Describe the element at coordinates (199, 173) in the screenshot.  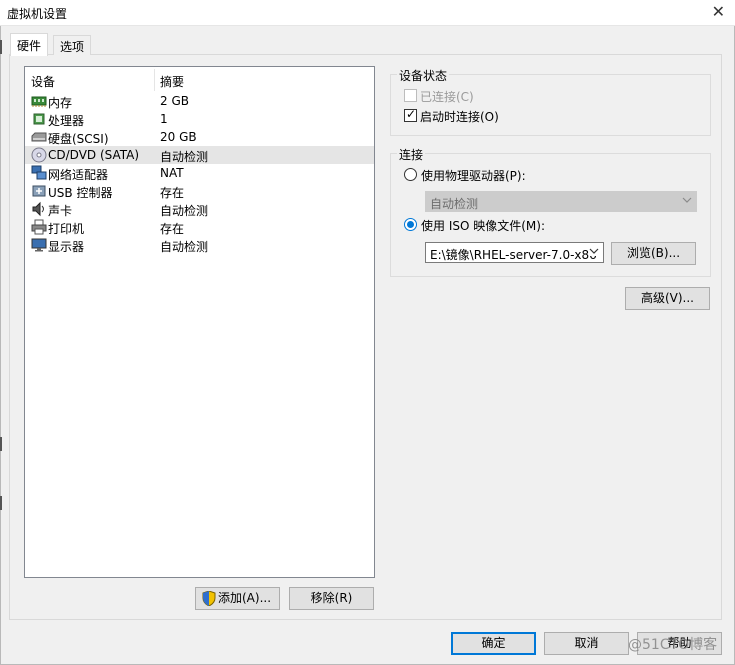
I see `device-row-network-adapter: 网络适配器 NAT` at that location.